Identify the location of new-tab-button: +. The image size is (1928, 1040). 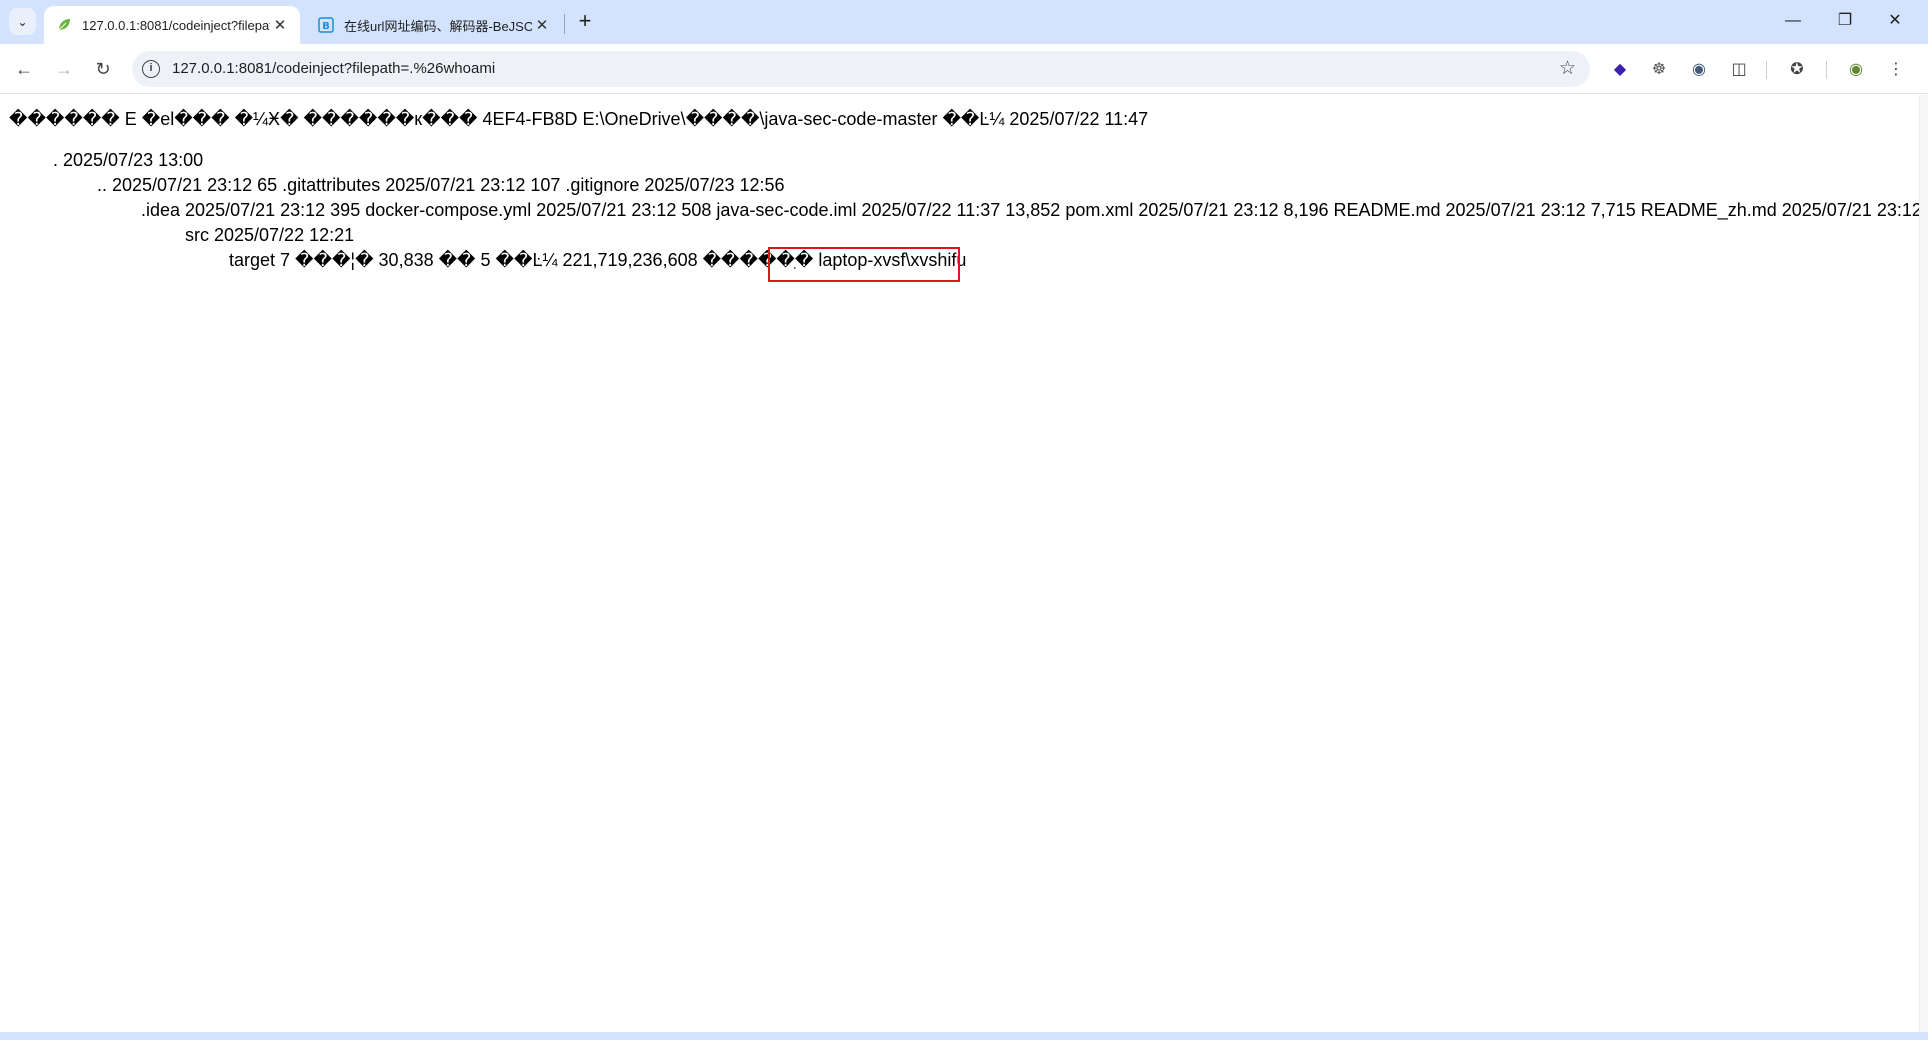
(585, 21).